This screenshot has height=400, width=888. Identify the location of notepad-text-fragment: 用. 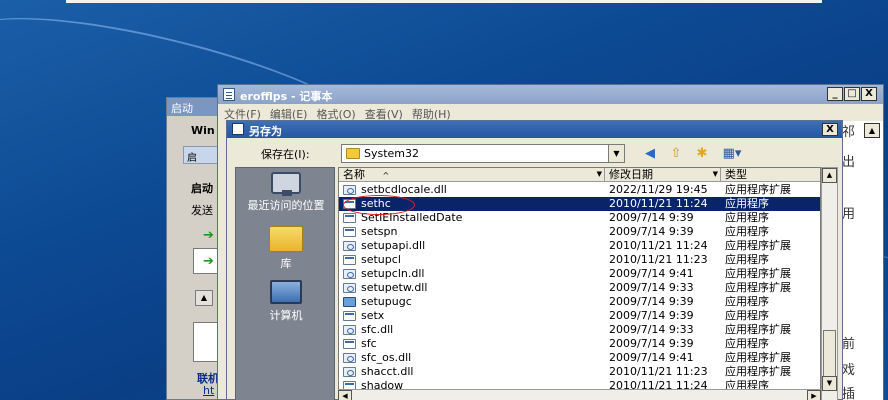
(849, 214).